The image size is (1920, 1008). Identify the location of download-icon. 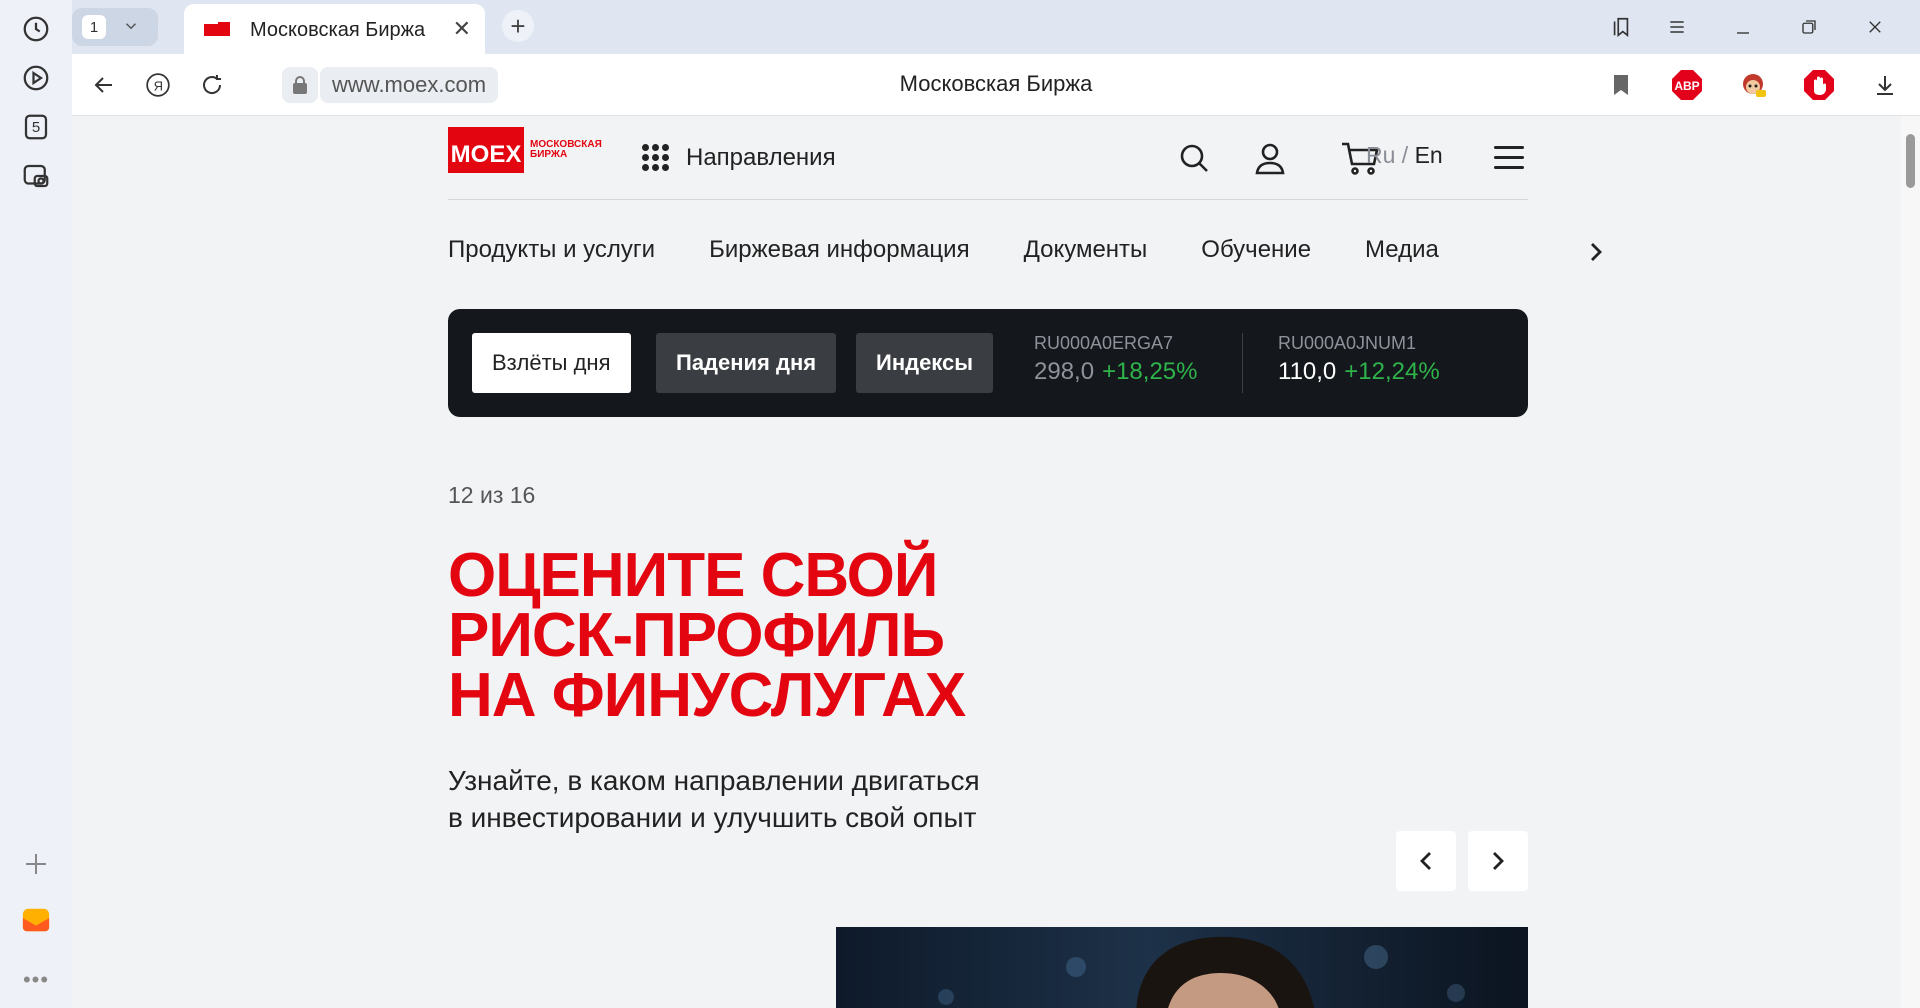
(1885, 85).